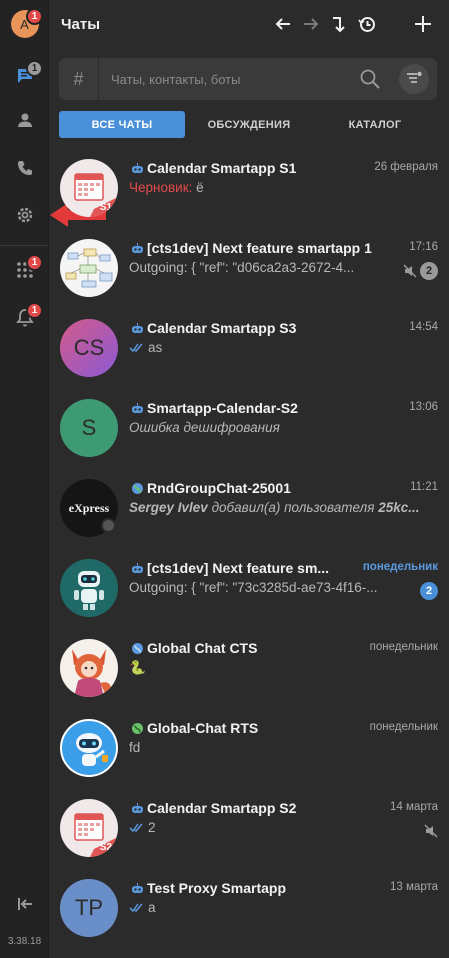  I want to click on chat-preview: 2, so click(142, 827).